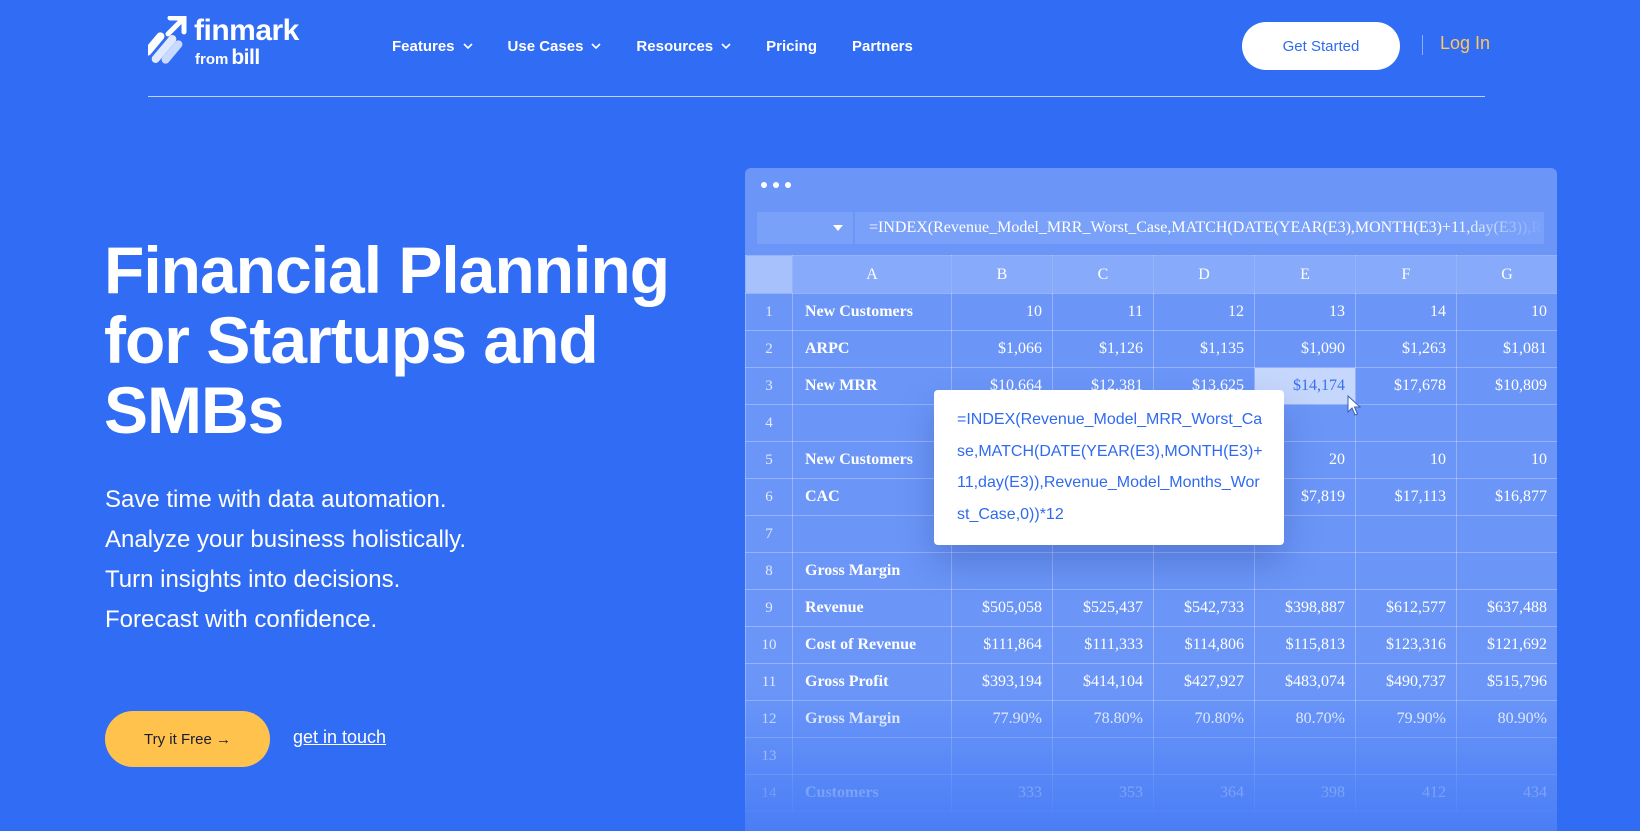  I want to click on row-number: 6, so click(769, 497).